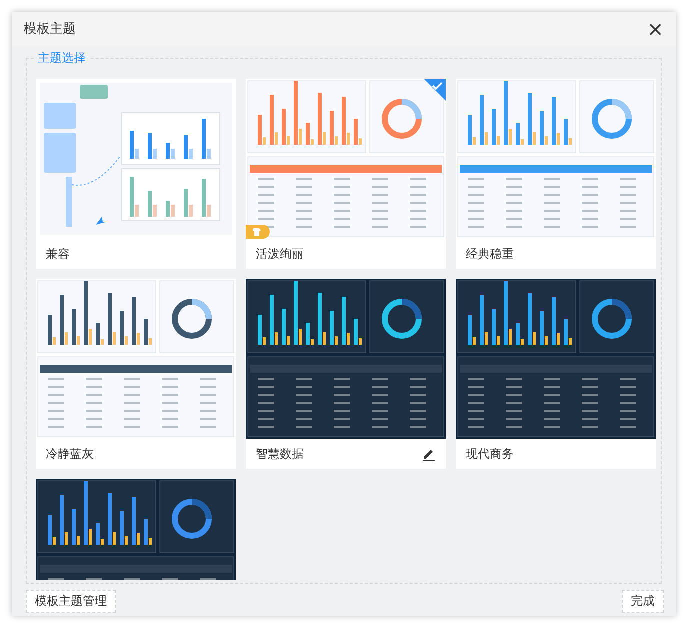 The height and width of the screenshot is (630, 690). What do you see at coordinates (58, 254) in the screenshot?
I see `theme-name: 兼容` at bounding box center [58, 254].